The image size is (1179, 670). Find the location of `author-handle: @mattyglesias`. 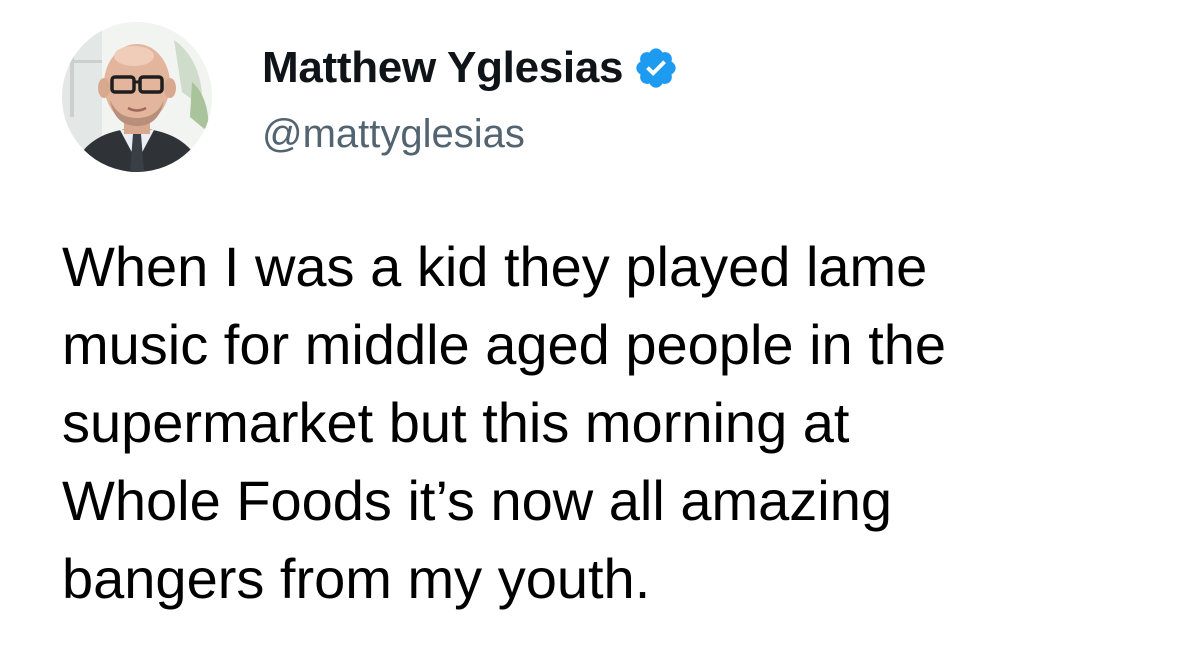

author-handle: @mattyglesias is located at coordinates (393, 134).